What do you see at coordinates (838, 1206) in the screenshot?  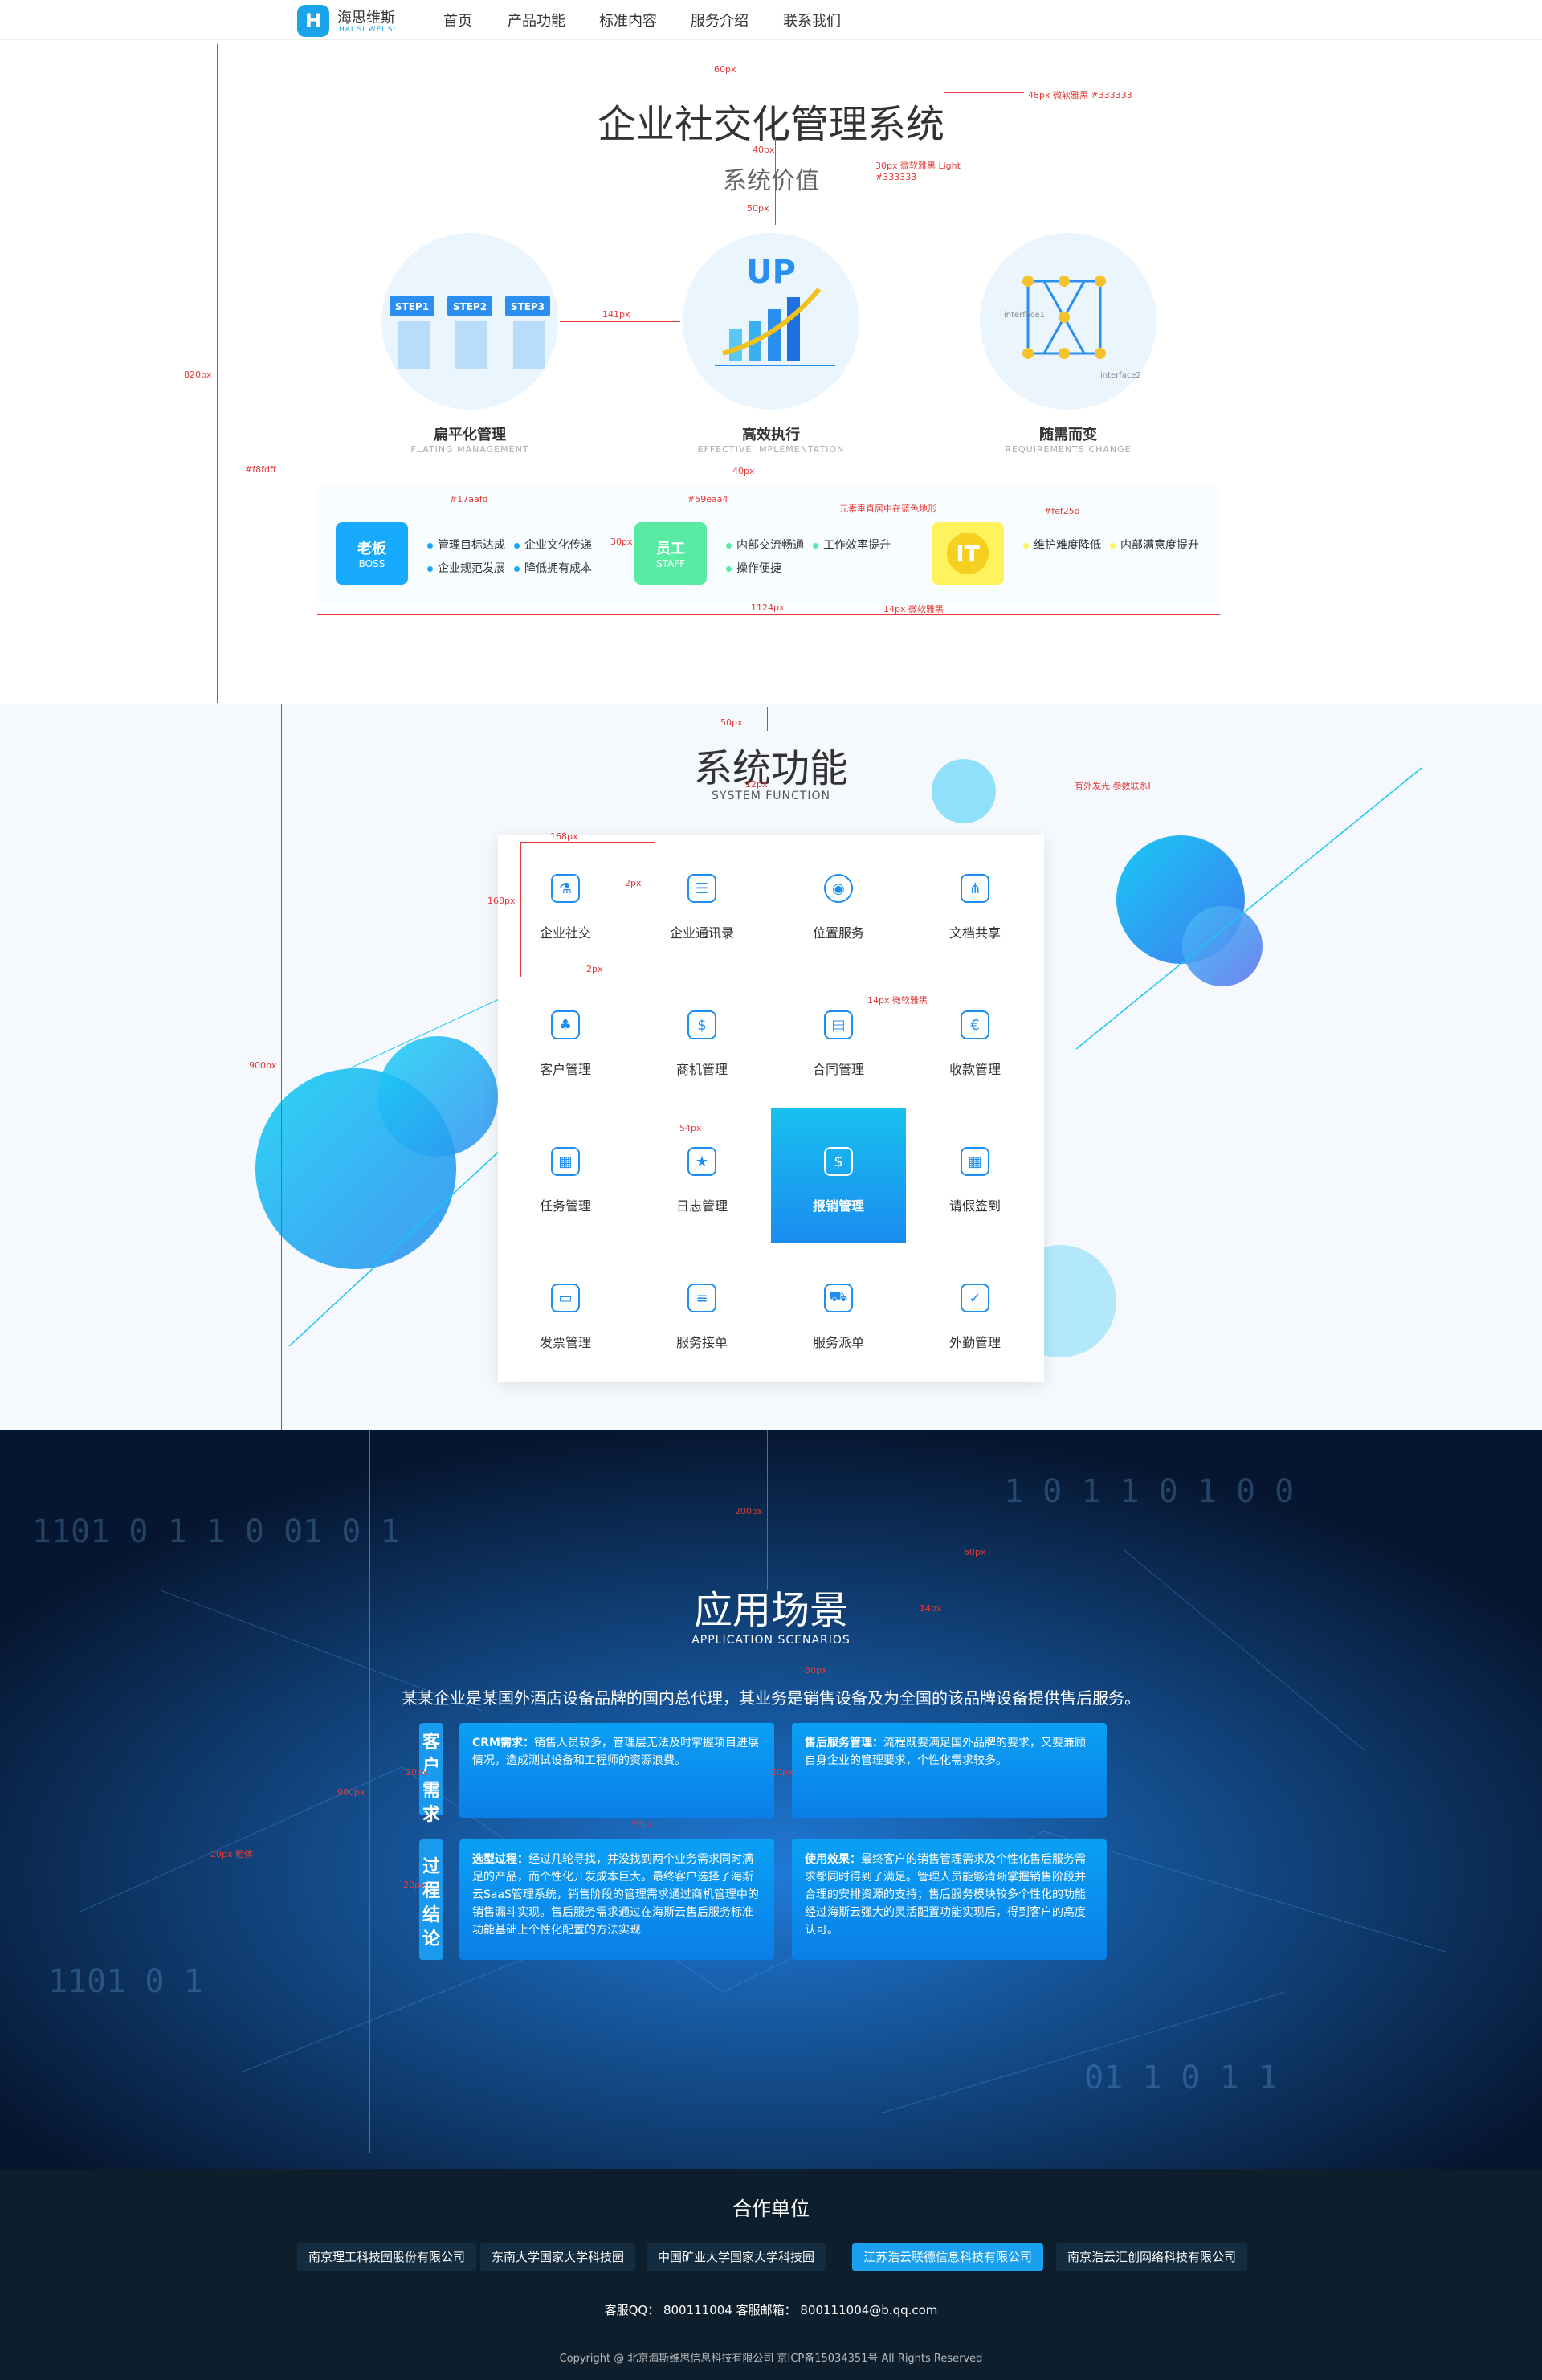 I see `function-label: 报销管理` at bounding box center [838, 1206].